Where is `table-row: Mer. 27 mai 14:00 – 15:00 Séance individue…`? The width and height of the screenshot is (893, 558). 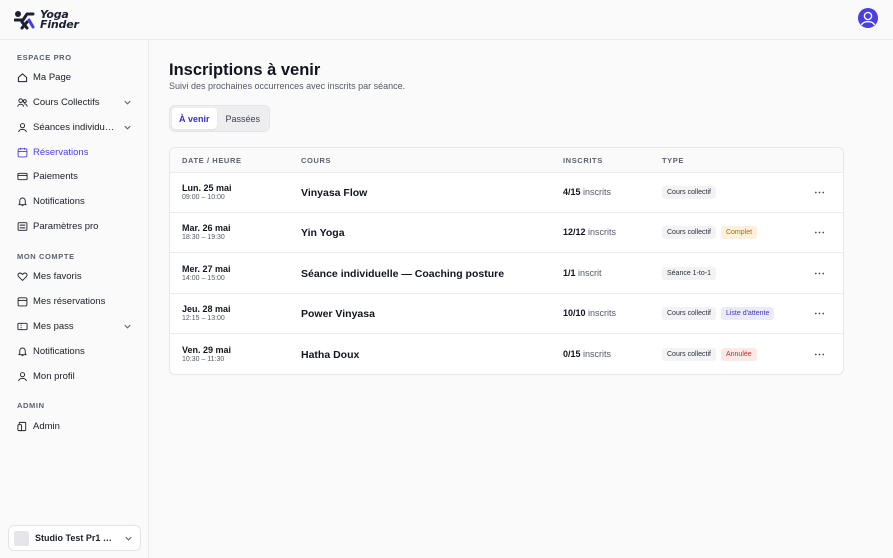 table-row: Mer. 27 mai 14:00 – 15:00 Séance individue… is located at coordinates (506, 274).